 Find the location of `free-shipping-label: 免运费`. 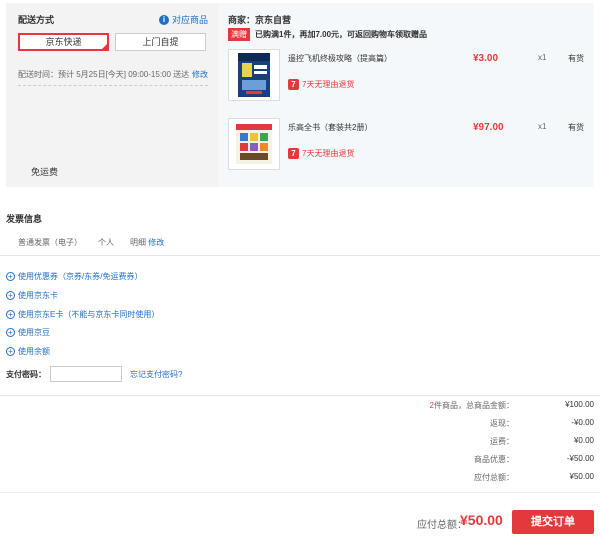

free-shipping-label: 免运费 is located at coordinates (45, 172).